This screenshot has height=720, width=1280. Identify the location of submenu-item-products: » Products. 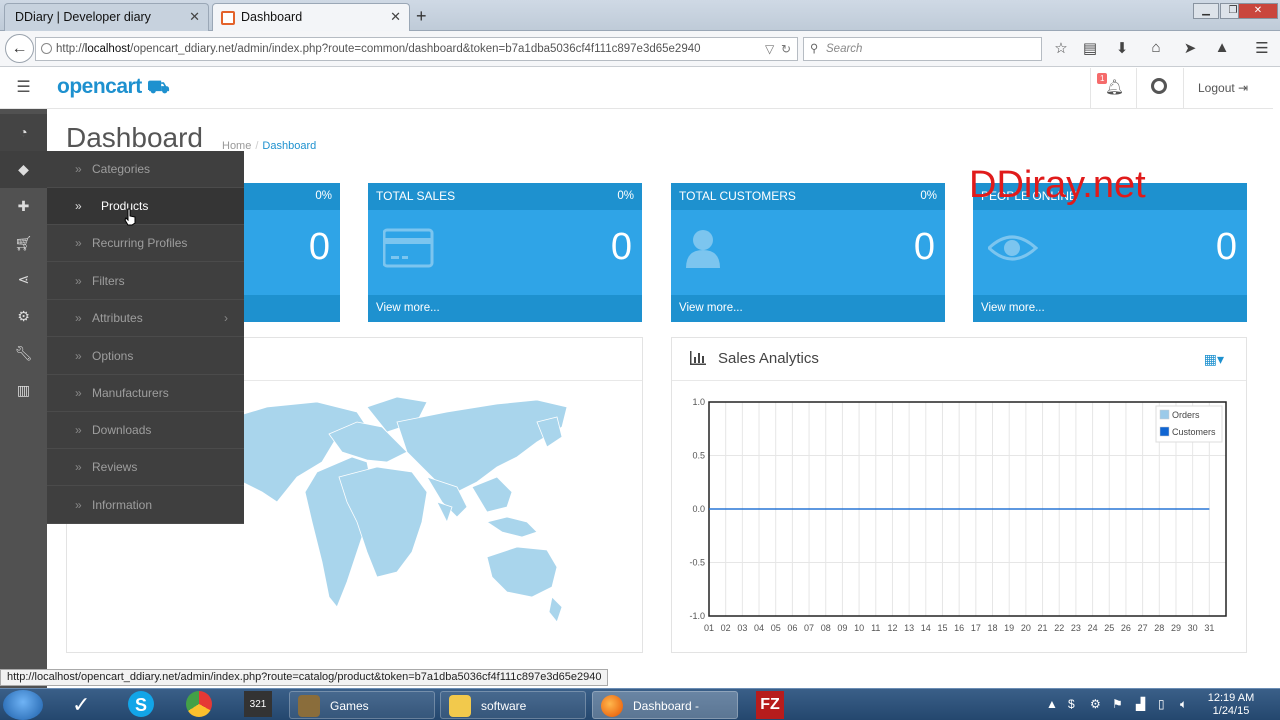
(145, 206).